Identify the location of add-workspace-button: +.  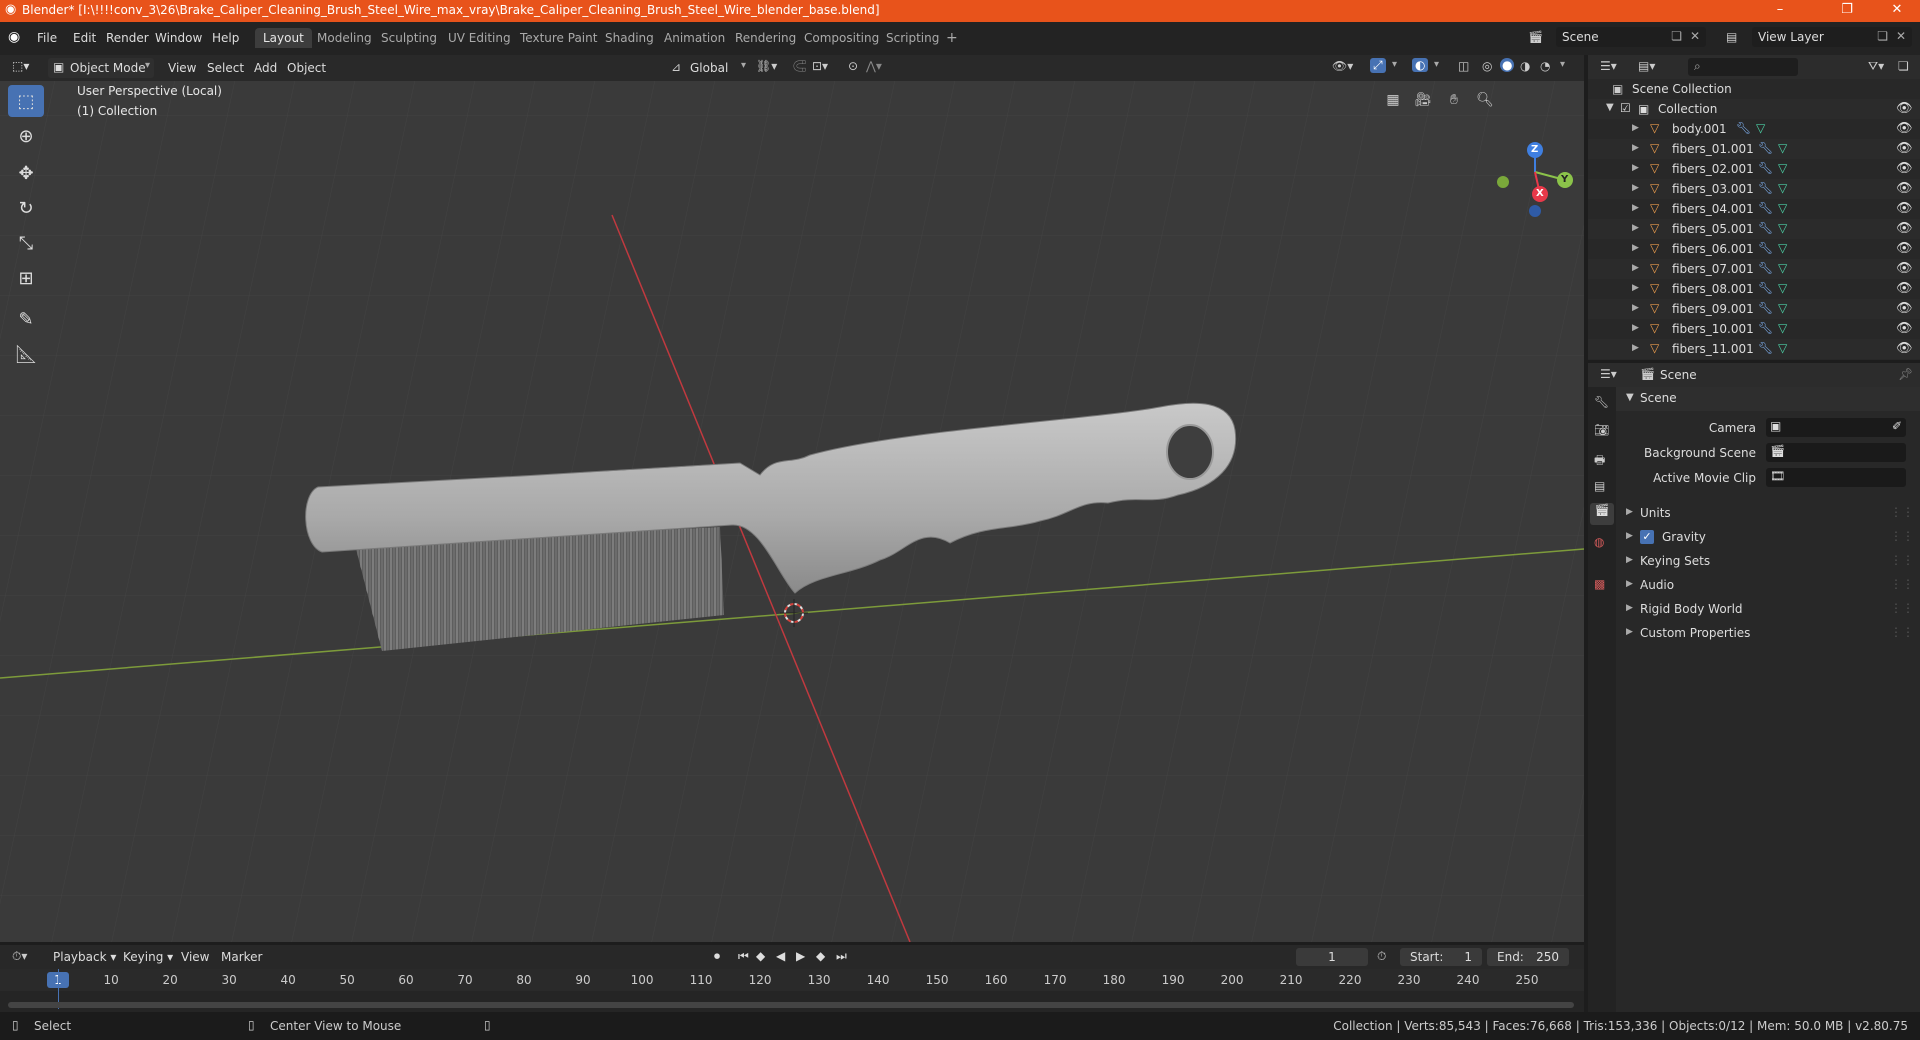
(952, 38).